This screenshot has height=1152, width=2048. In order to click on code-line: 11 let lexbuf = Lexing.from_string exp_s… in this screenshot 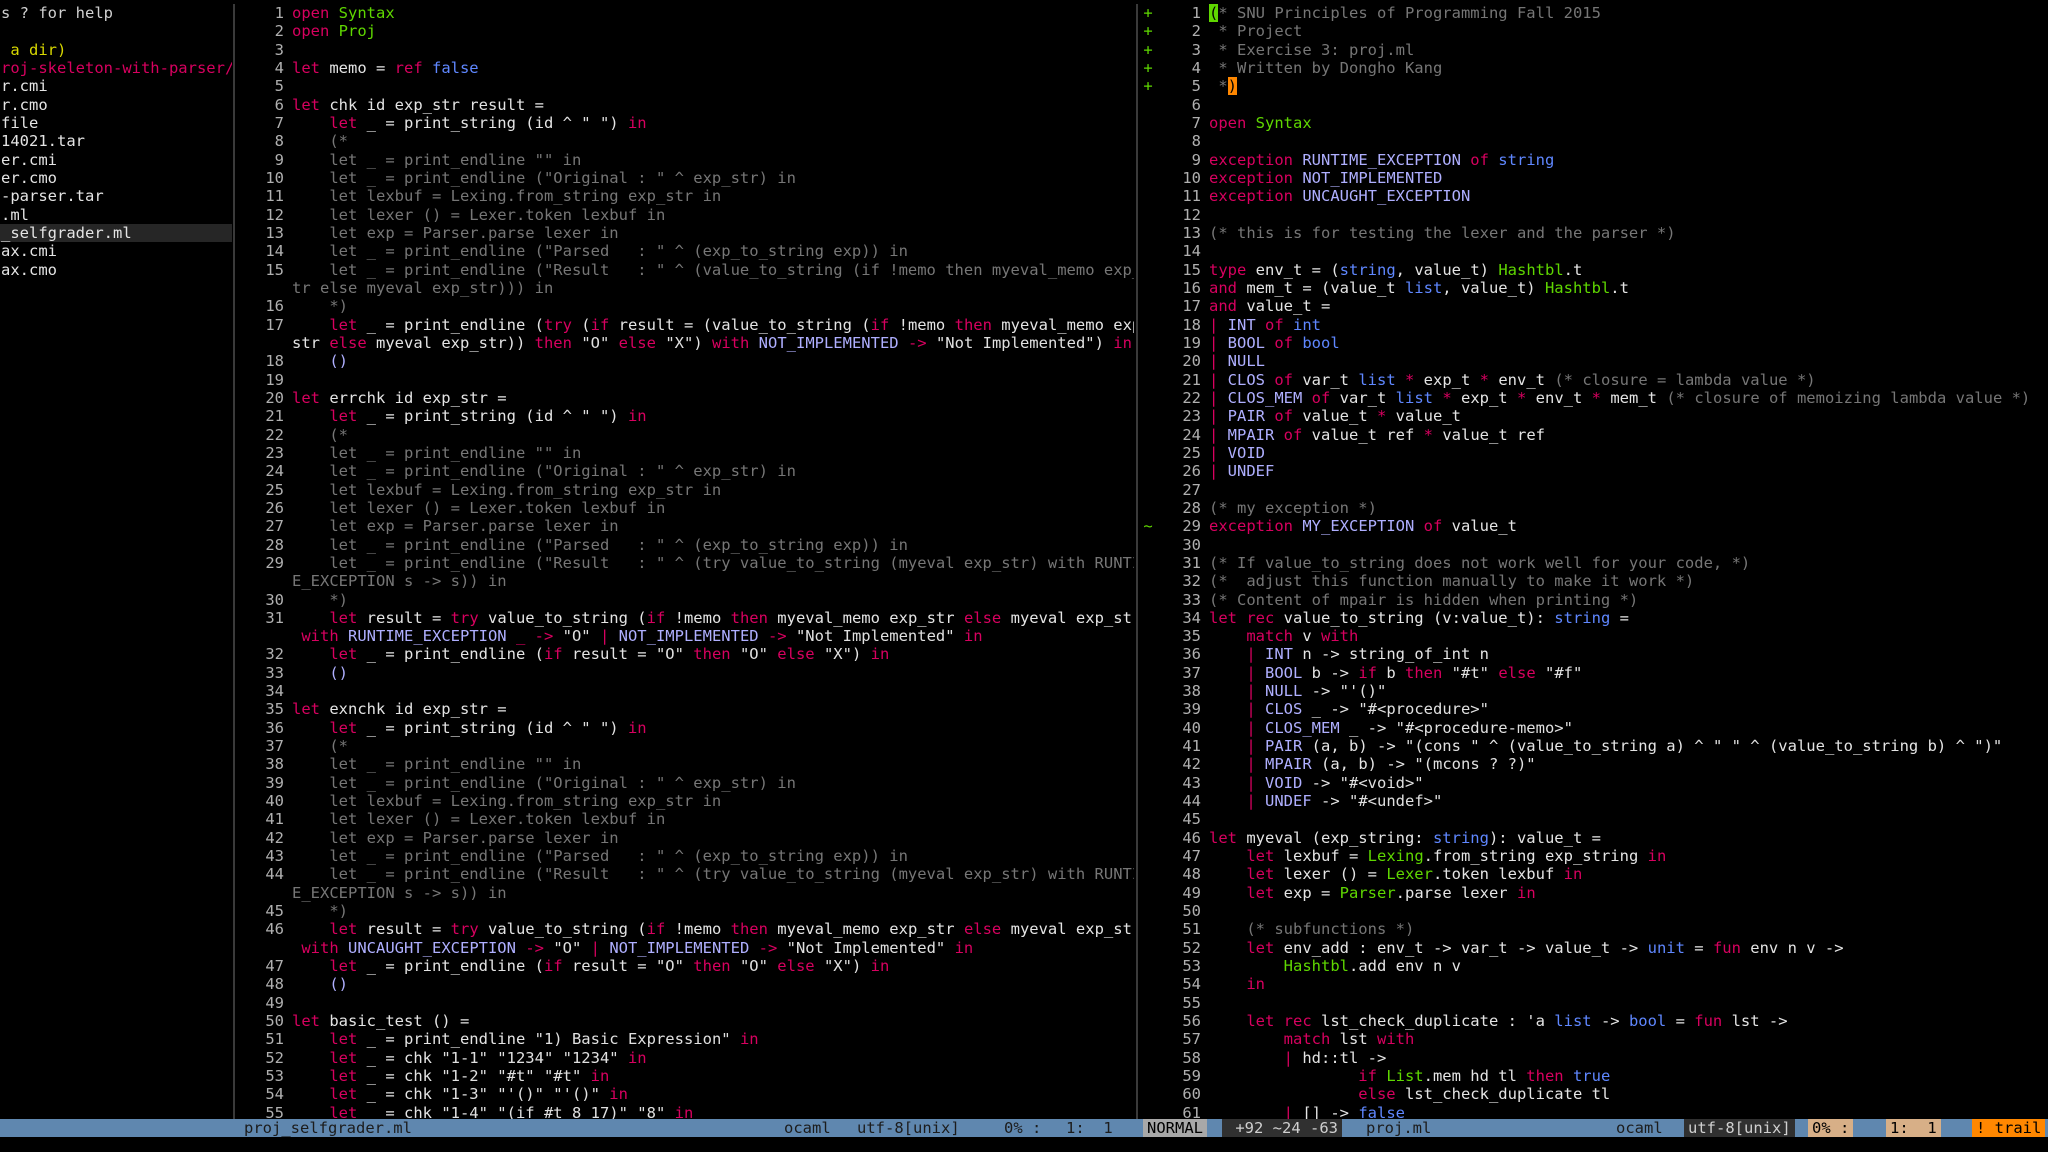, I will do `click(686, 196)`.